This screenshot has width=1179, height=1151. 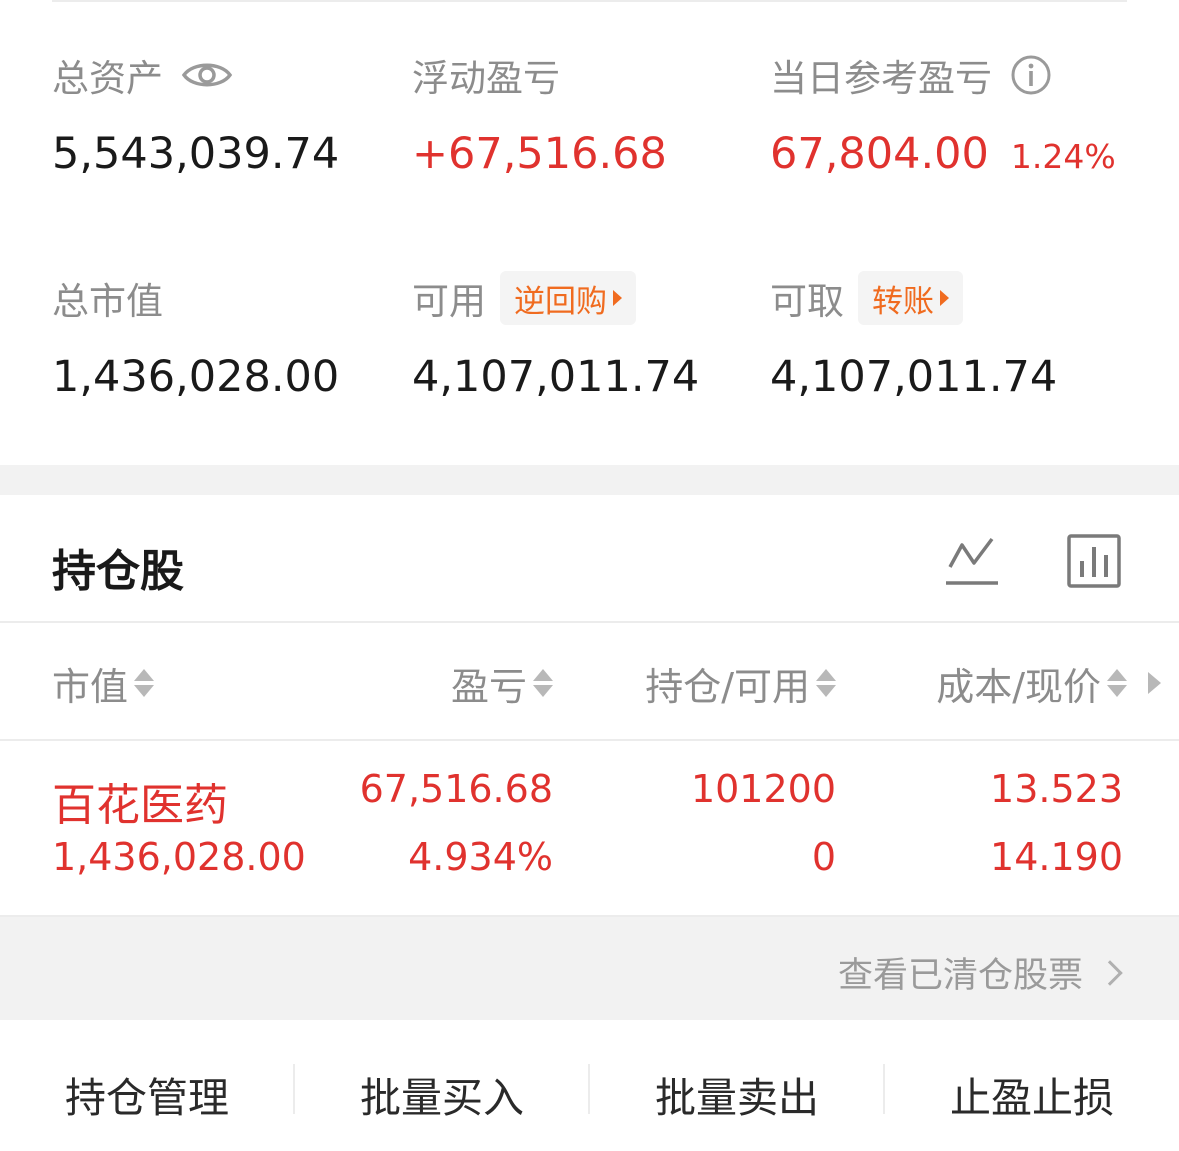 I want to click on section-divider, so click(x=589, y=480).